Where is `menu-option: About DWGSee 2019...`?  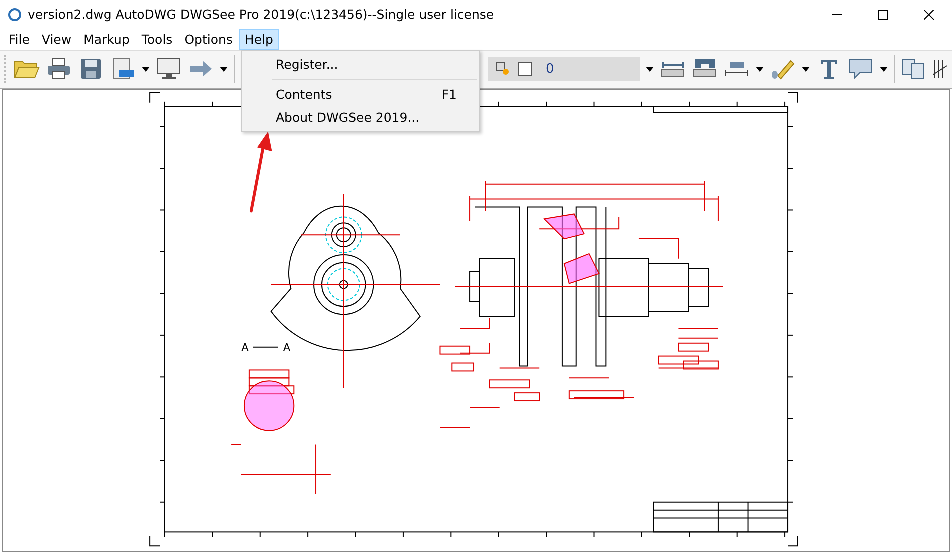 menu-option: About DWGSee 2019... is located at coordinates (360, 117).